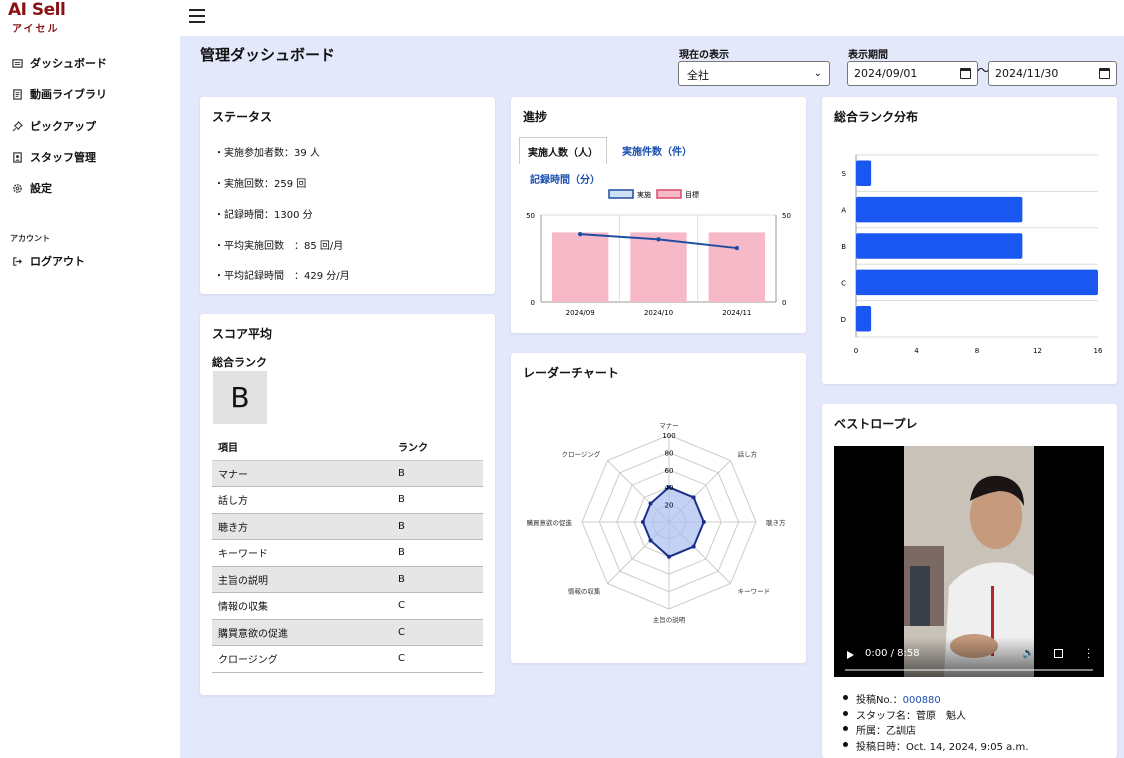 The image size is (1124, 758). Describe the element at coordinates (850, 655) in the screenshot. I see `play-icon` at that location.